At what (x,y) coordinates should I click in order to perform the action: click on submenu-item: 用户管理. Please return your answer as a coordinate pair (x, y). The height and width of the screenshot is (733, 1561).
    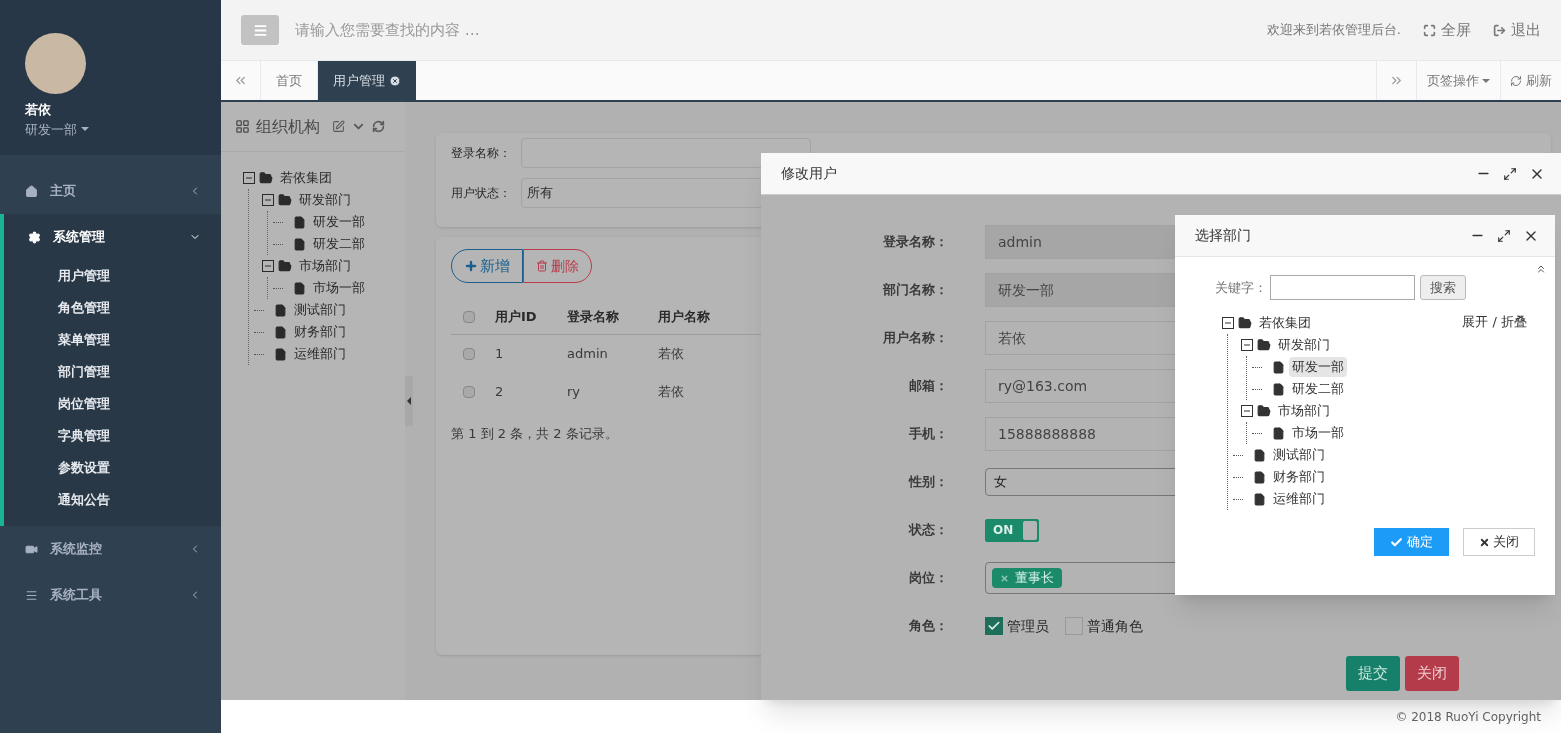
    Looking at the image, I should click on (112, 276).